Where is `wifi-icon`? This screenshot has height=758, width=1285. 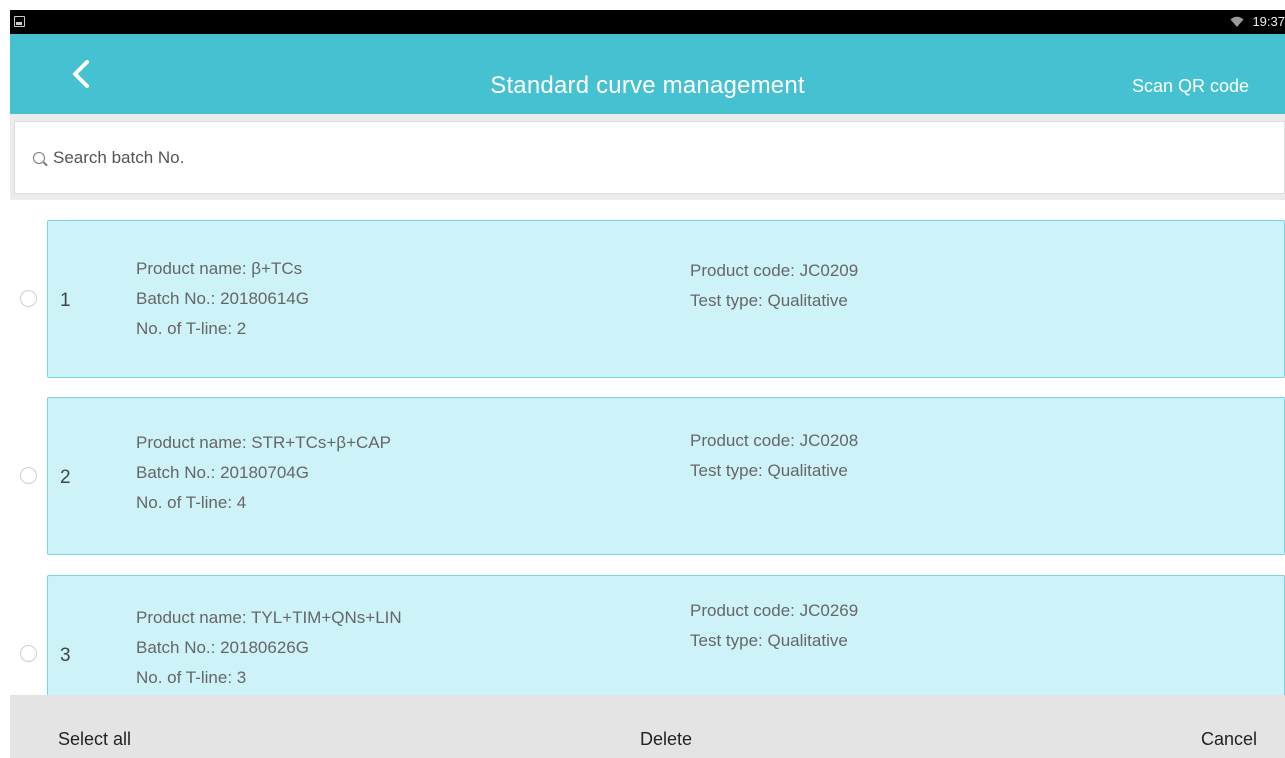
wifi-icon is located at coordinates (1237, 22).